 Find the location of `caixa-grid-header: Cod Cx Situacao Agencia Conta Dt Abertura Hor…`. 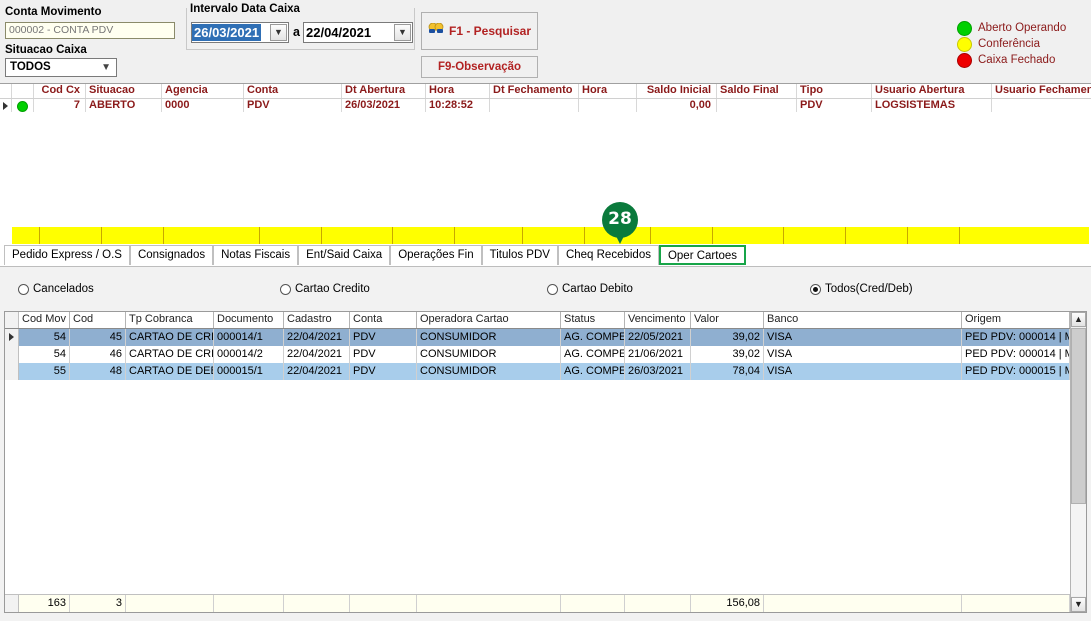

caixa-grid-header: Cod Cx Situacao Agencia Conta Dt Abertura Hor… is located at coordinates (545, 91).